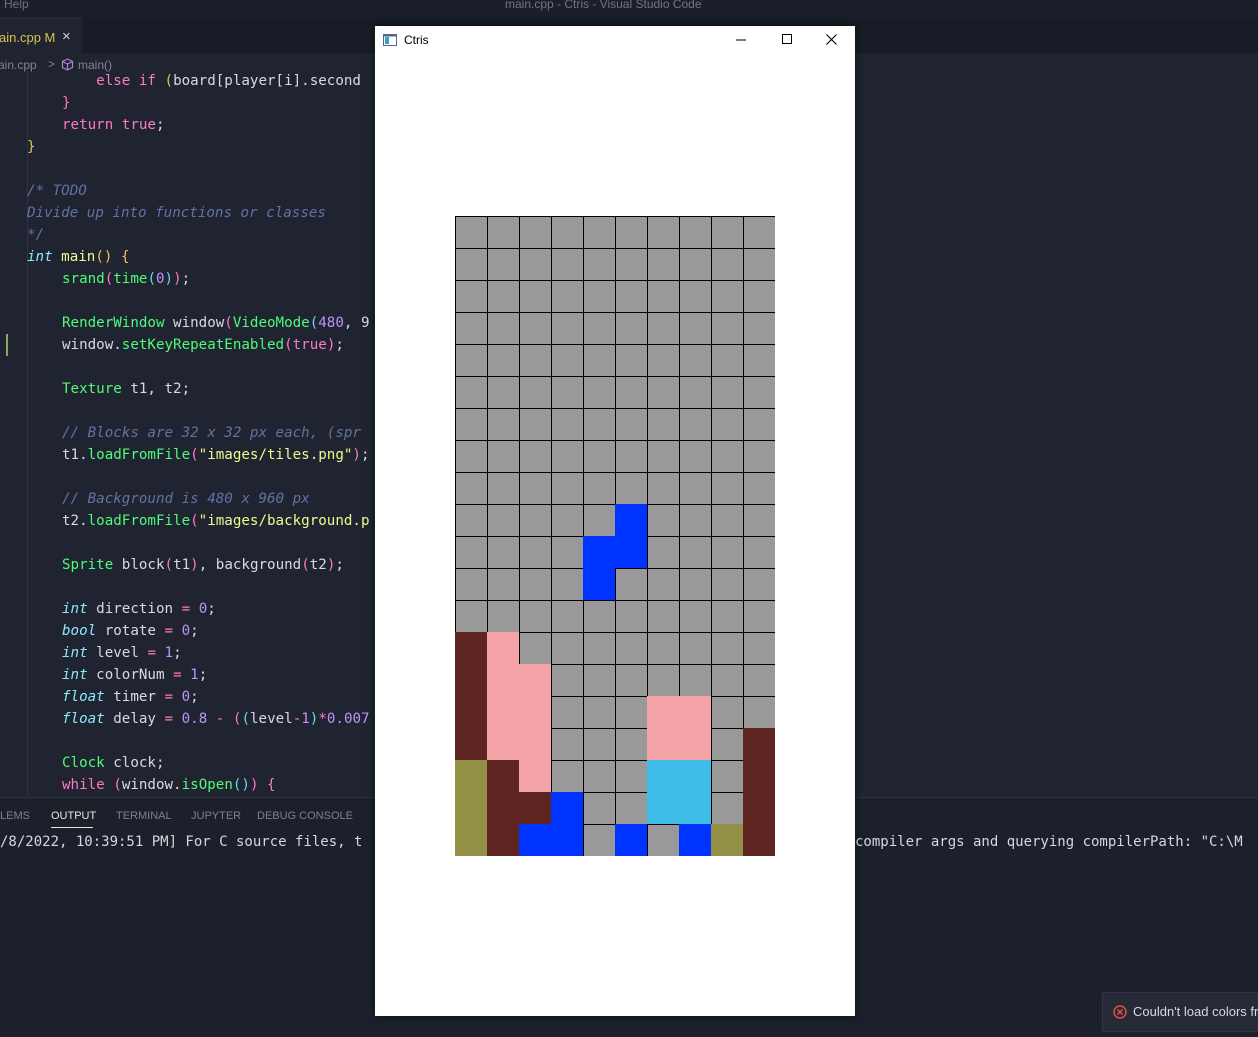  Describe the element at coordinates (28, 37) in the screenshot. I see `tab-label: ain.cpp M` at that location.